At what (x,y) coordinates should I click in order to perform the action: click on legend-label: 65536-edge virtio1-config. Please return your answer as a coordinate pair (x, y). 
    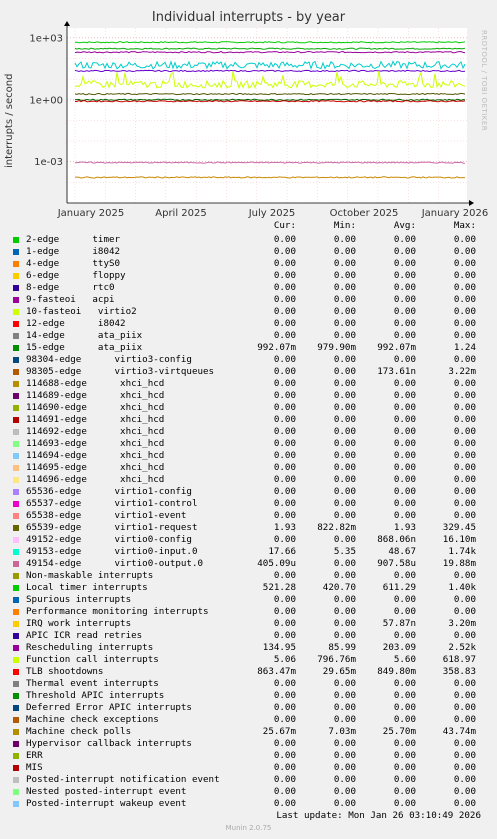
    Looking at the image, I should click on (109, 491).